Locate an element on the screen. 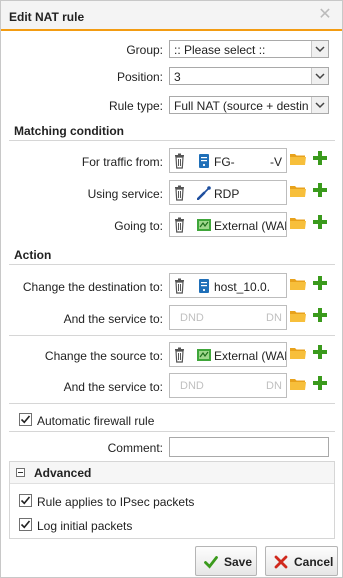  comment-label: Comment: is located at coordinates (135, 448).